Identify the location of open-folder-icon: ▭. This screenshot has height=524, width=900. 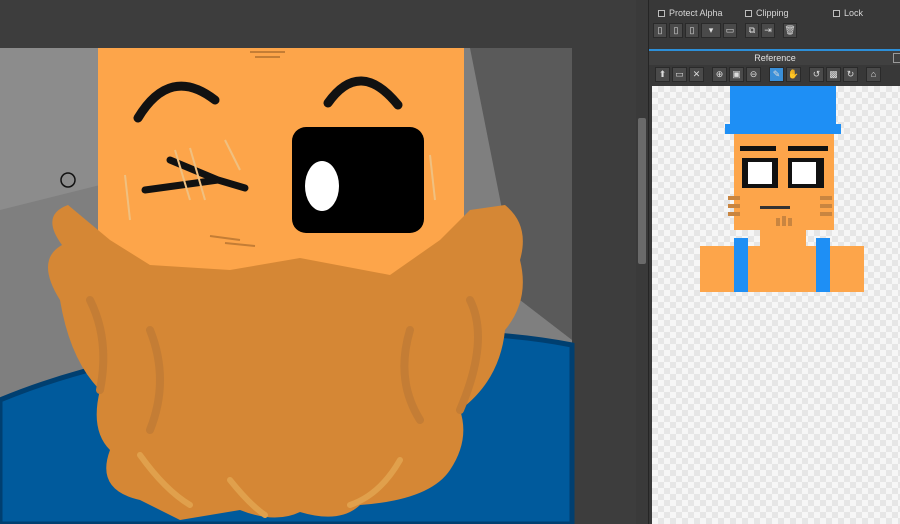
(679, 74).